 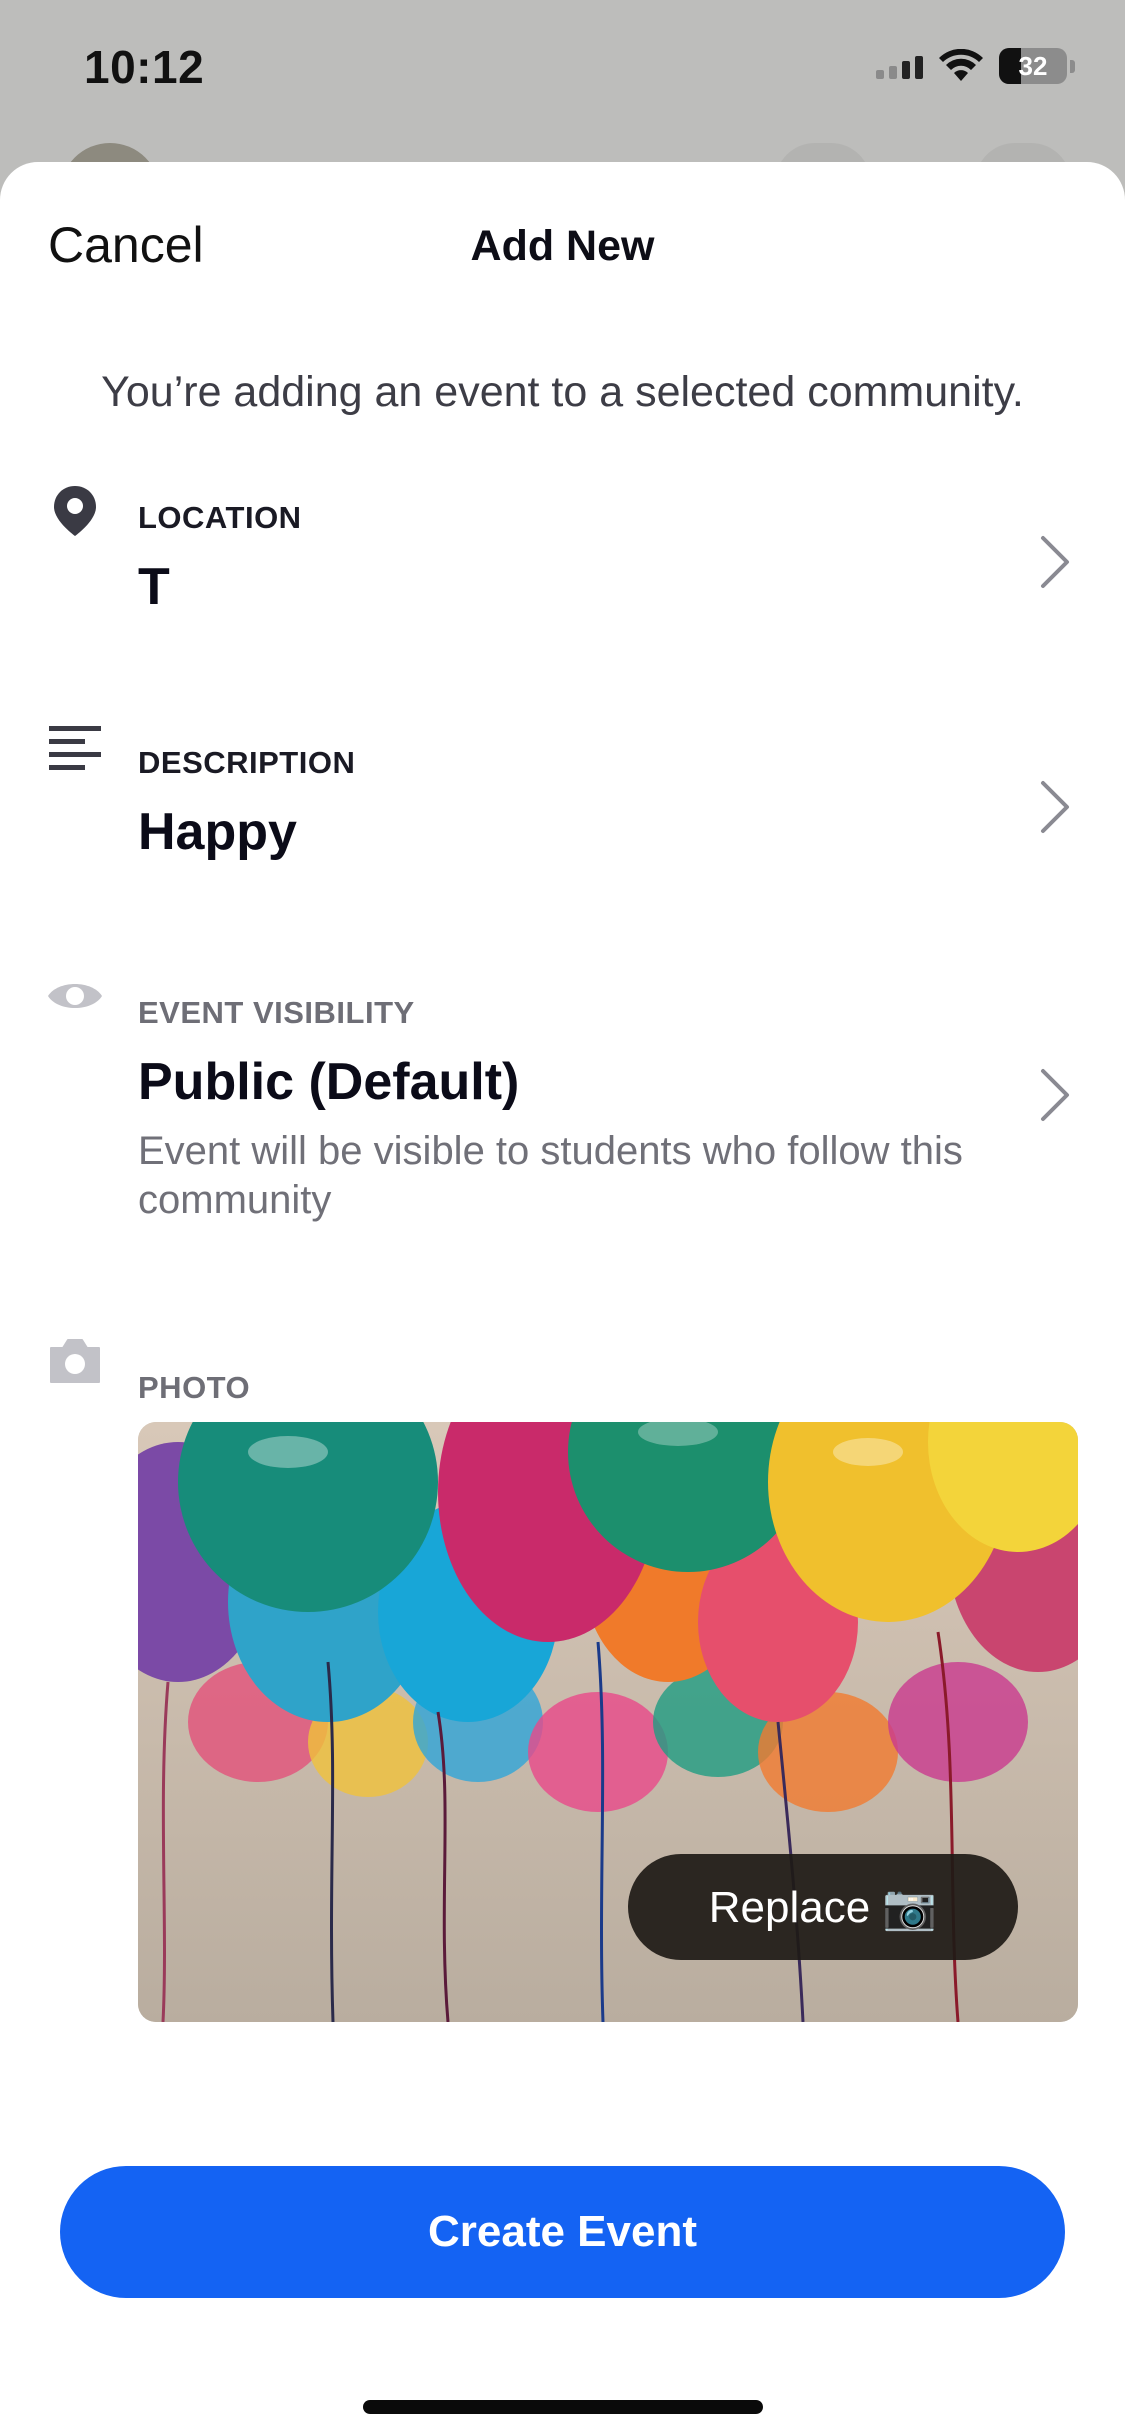 I want to click on create-event-button: Create Event, so click(x=562, y=2232).